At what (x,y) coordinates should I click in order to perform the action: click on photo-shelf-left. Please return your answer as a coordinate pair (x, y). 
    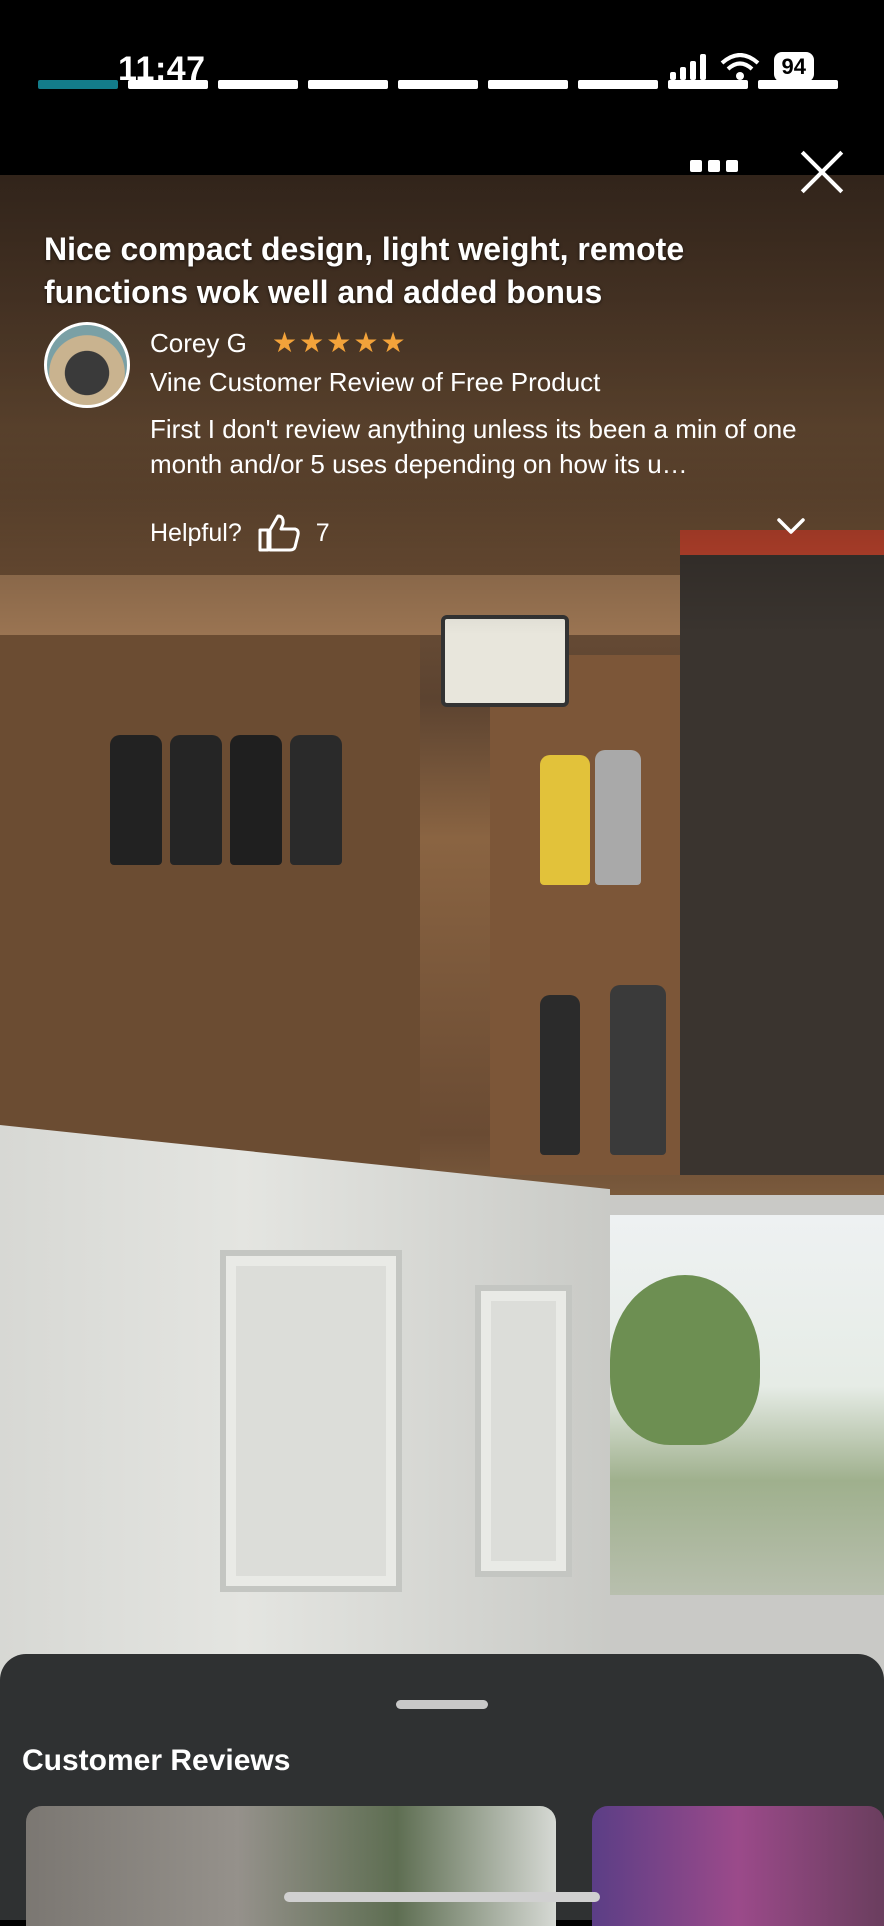
    Looking at the image, I should click on (210, 915).